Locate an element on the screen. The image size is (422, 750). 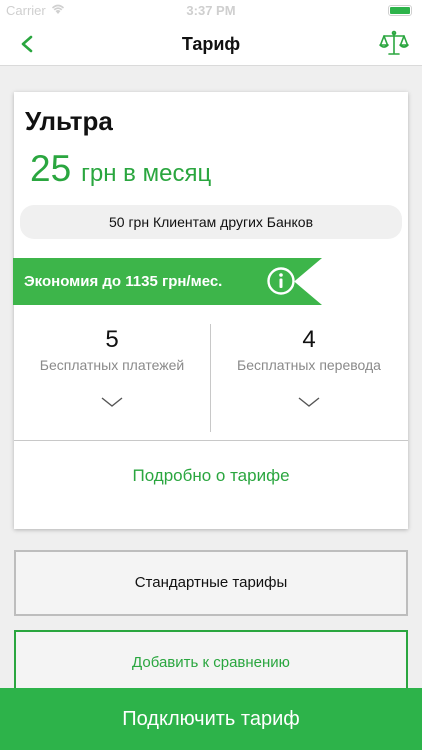
tariff-price: 25 грн в месяц is located at coordinates (120, 169).